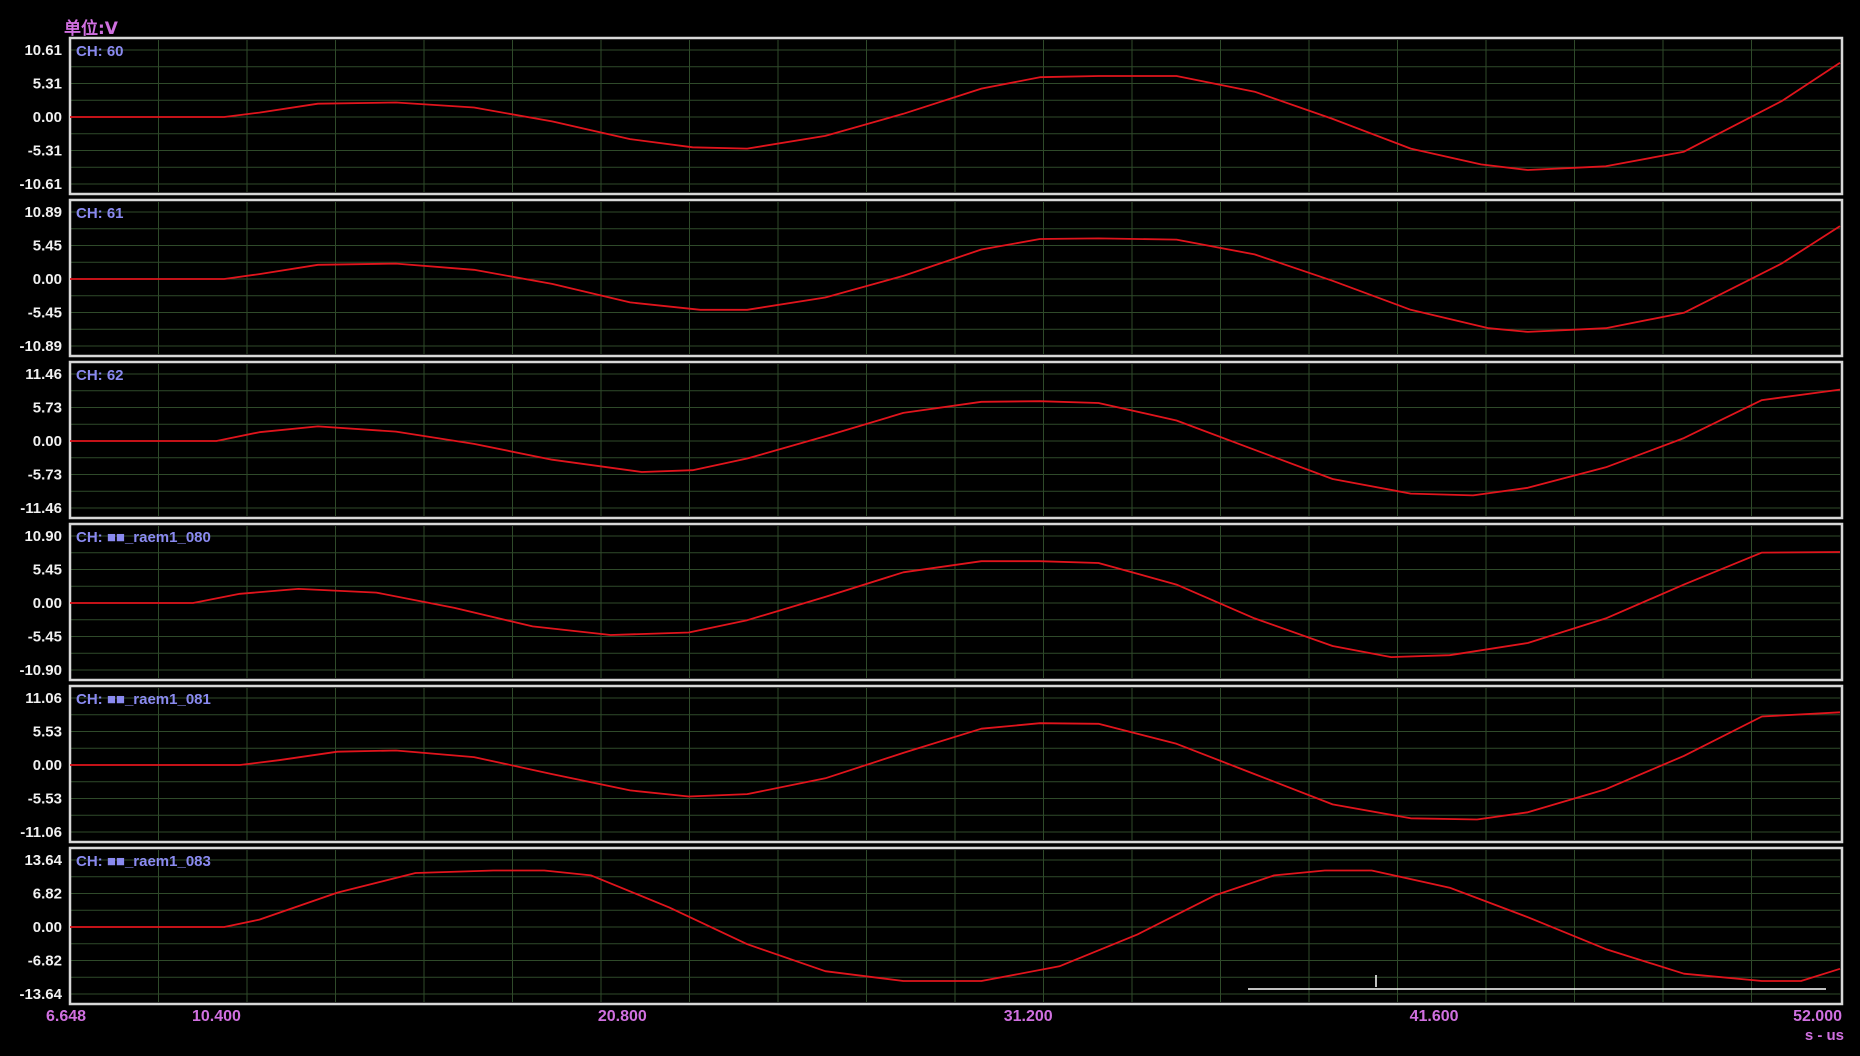 The image size is (1860, 1056). What do you see at coordinates (47, 84) in the screenshot?
I see `y-tick-label: 5.31` at bounding box center [47, 84].